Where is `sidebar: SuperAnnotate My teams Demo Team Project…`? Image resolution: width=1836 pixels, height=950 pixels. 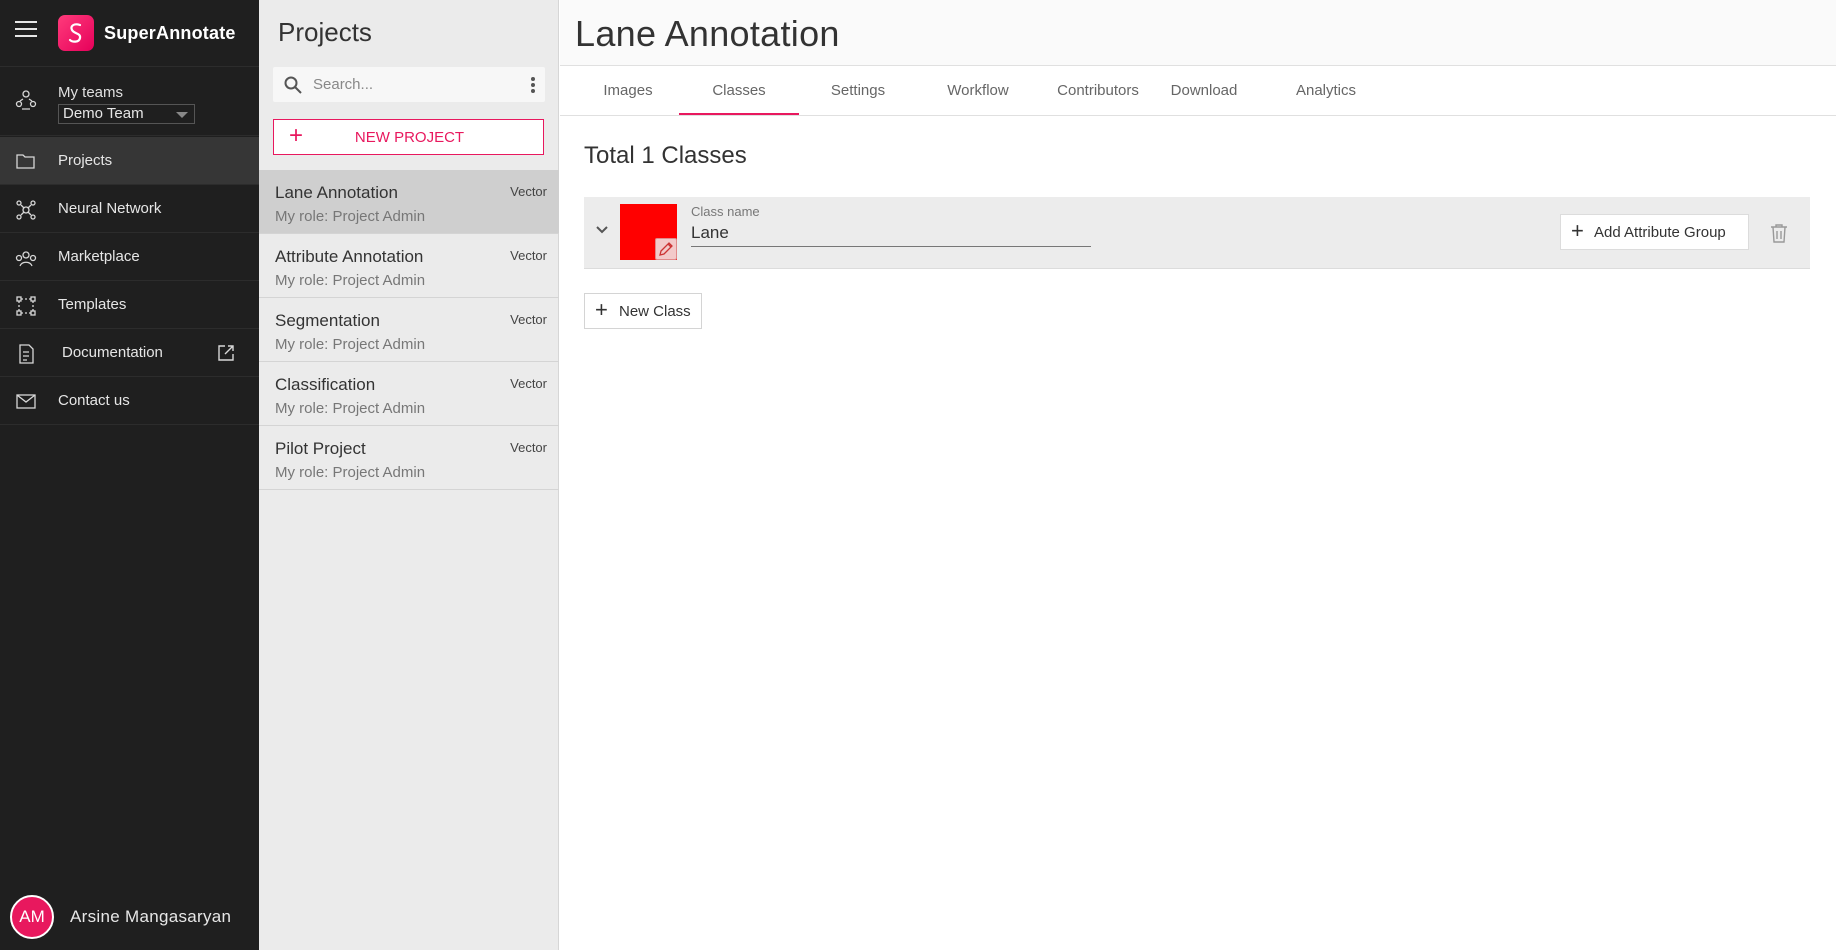 sidebar: SuperAnnotate My teams Demo Team Project… is located at coordinates (129, 475).